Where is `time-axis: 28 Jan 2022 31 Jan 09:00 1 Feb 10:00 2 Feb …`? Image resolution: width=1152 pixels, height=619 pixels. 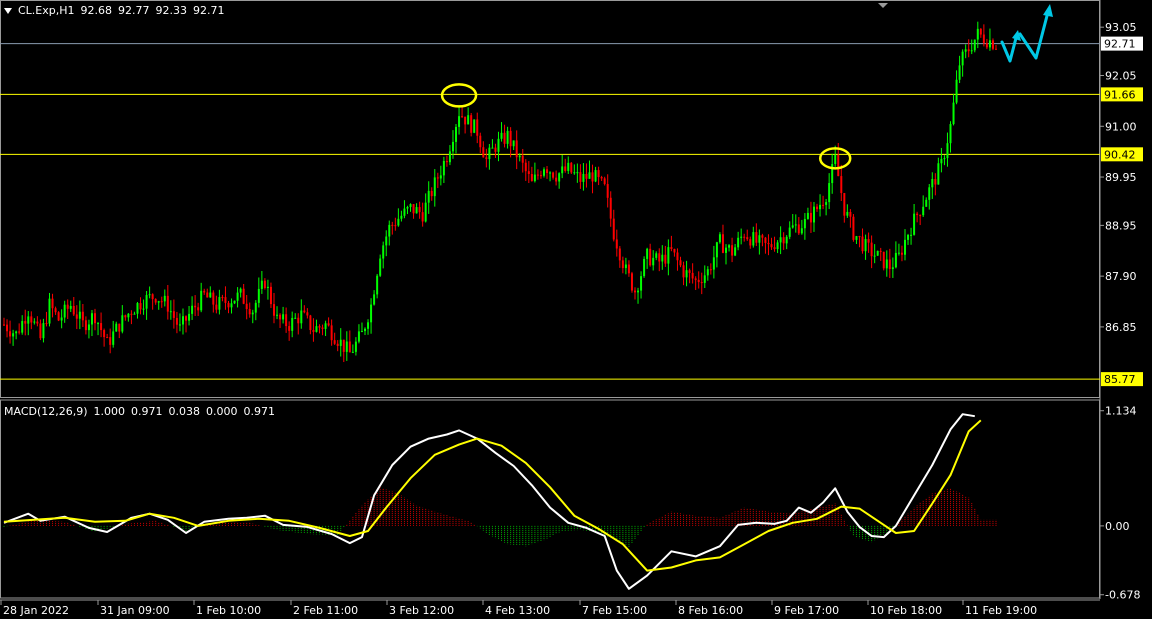
time-axis: 28 Jan 2022 31 Jan 09:00 1 Feb 10:00 2 Feb … is located at coordinates (518, 608).